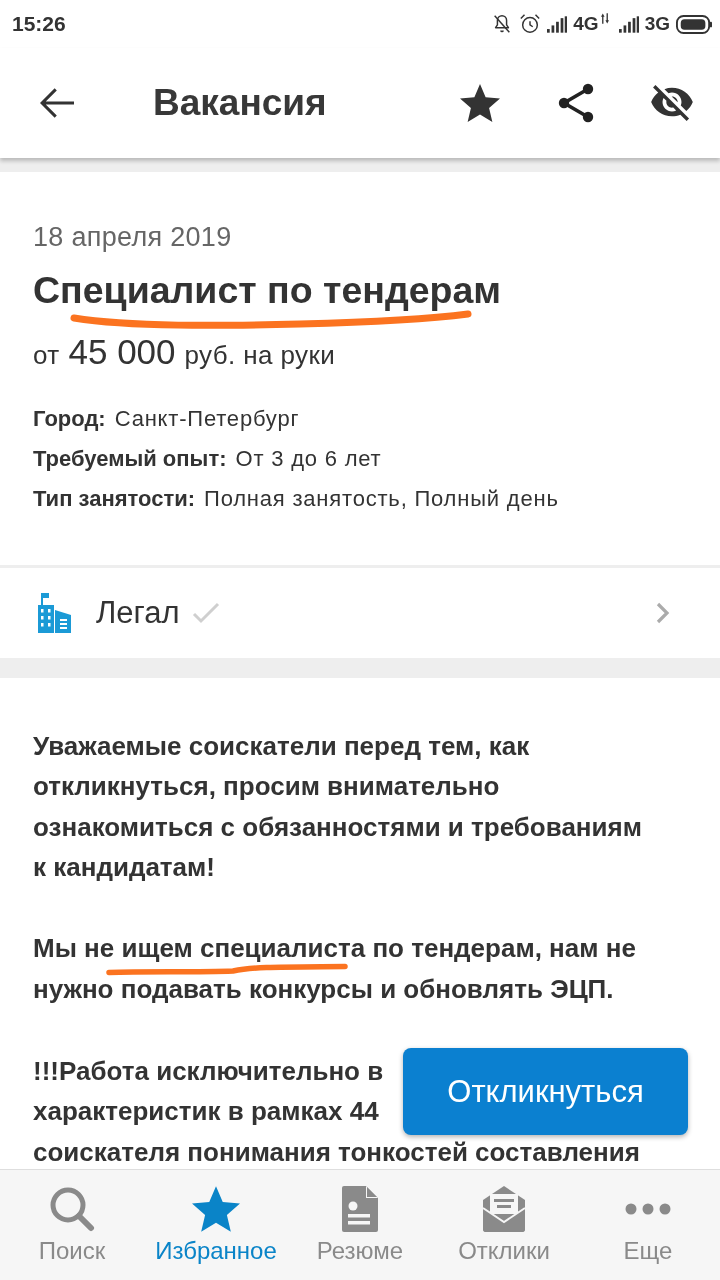 The image size is (720, 1280). What do you see at coordinates (360, 1209) in the screenshot?
I see `document-icon` at bounding box center [360, 1209].